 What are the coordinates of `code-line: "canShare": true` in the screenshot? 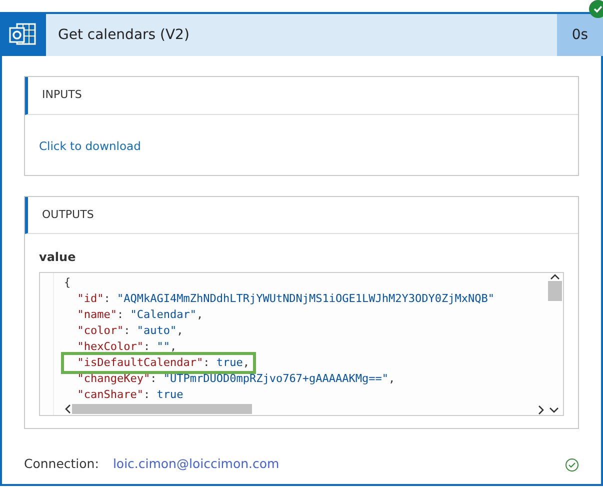 It's located at (130, 395).